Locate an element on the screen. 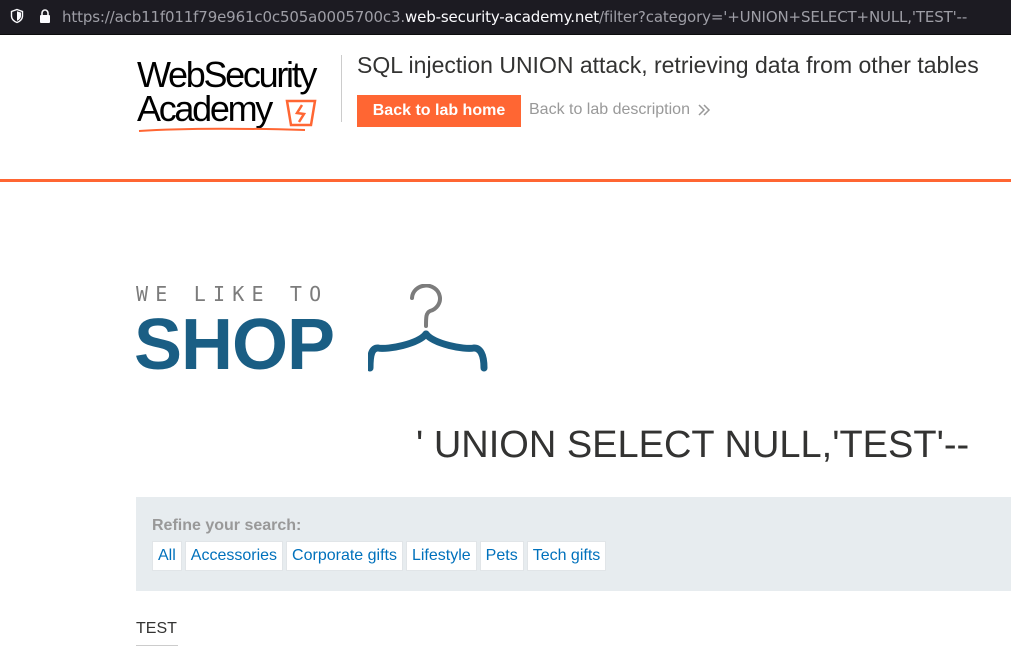 Image resolution: width=1011 pixels, height=657 pixels. back-to-lab-description-link: Back to lab description is located at coordinates (609, 110).